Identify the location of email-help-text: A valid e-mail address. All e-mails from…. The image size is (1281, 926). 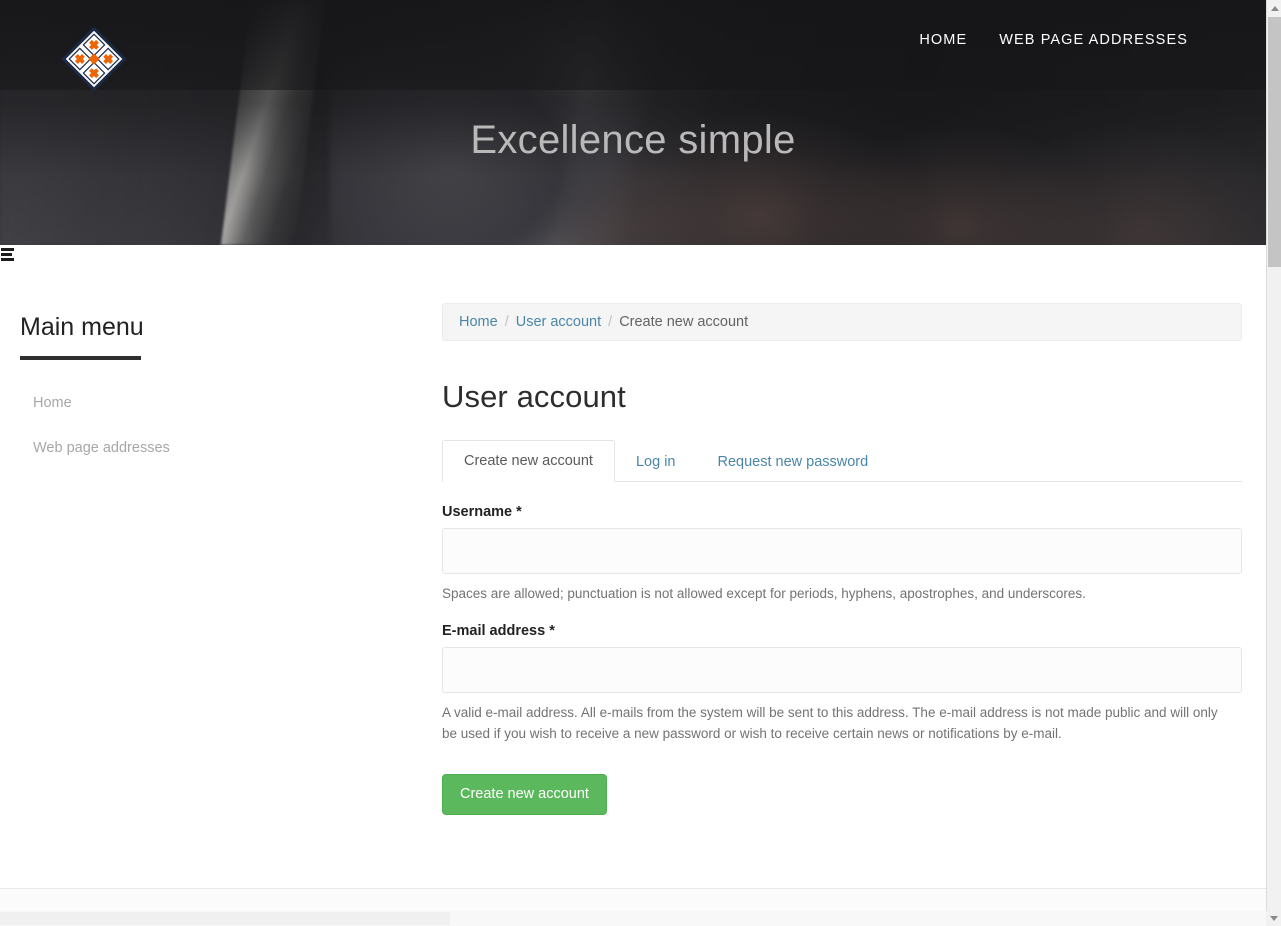
(830, 723).